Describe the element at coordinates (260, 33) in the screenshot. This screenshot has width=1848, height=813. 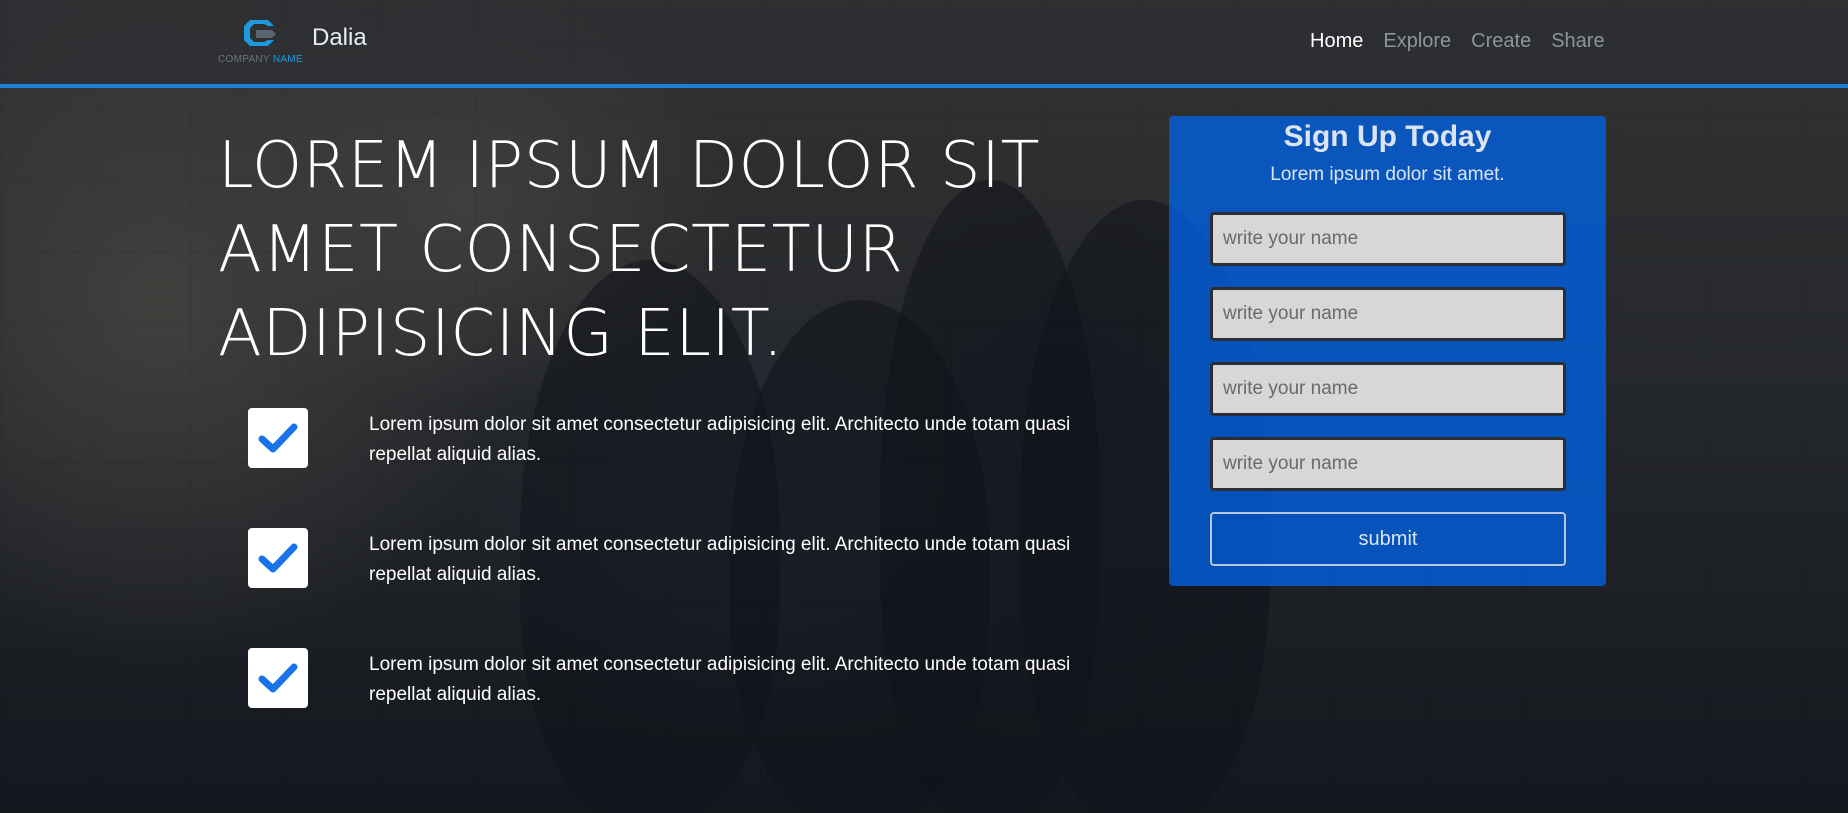
I see `company-logo-icon` at that location.